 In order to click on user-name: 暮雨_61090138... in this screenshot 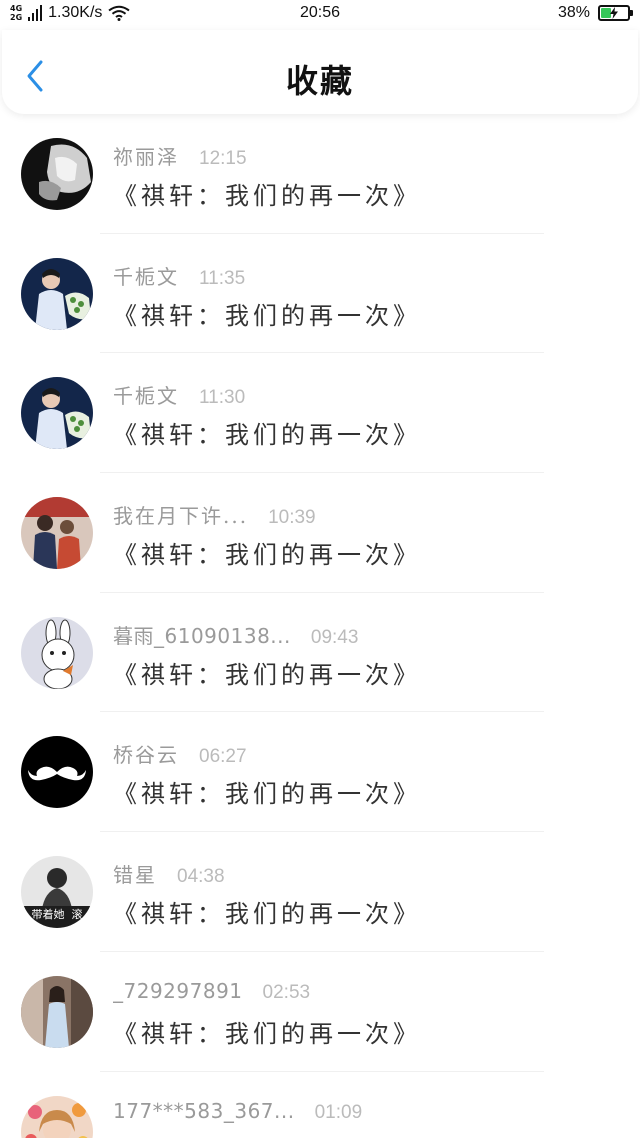, I will do `click(202, 634)`.